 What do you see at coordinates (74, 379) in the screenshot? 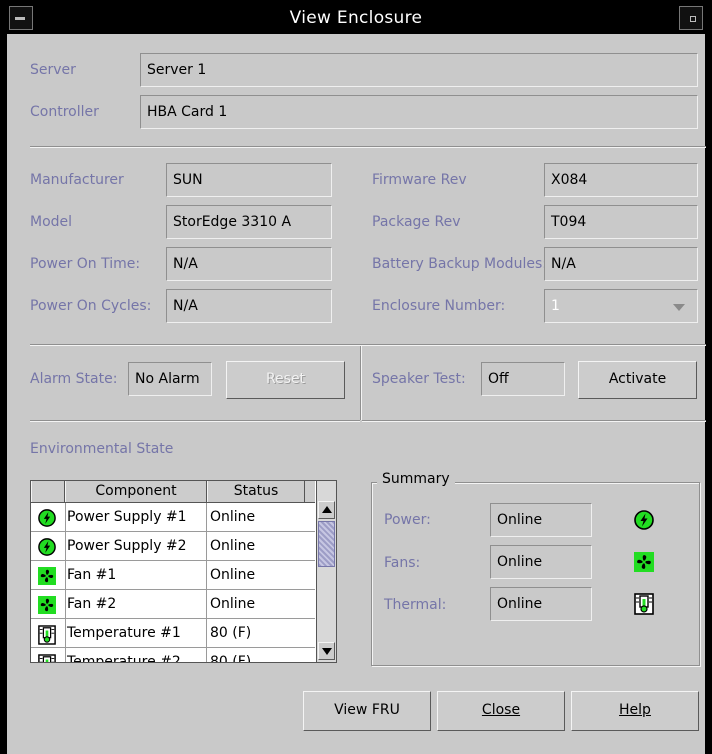
I see `alarm-state-label: Alarm State:` at bounding box center [74, 379].